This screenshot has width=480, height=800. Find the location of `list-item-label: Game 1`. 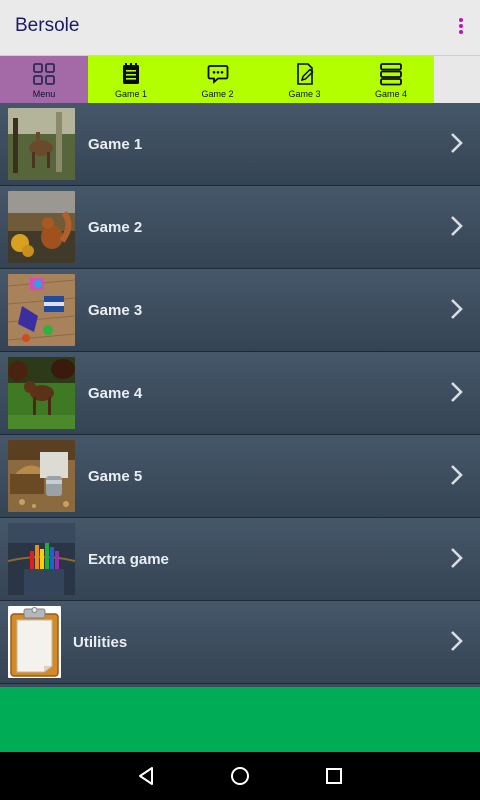

list-item-label: Game 1 is located at coordinates (115, 144).